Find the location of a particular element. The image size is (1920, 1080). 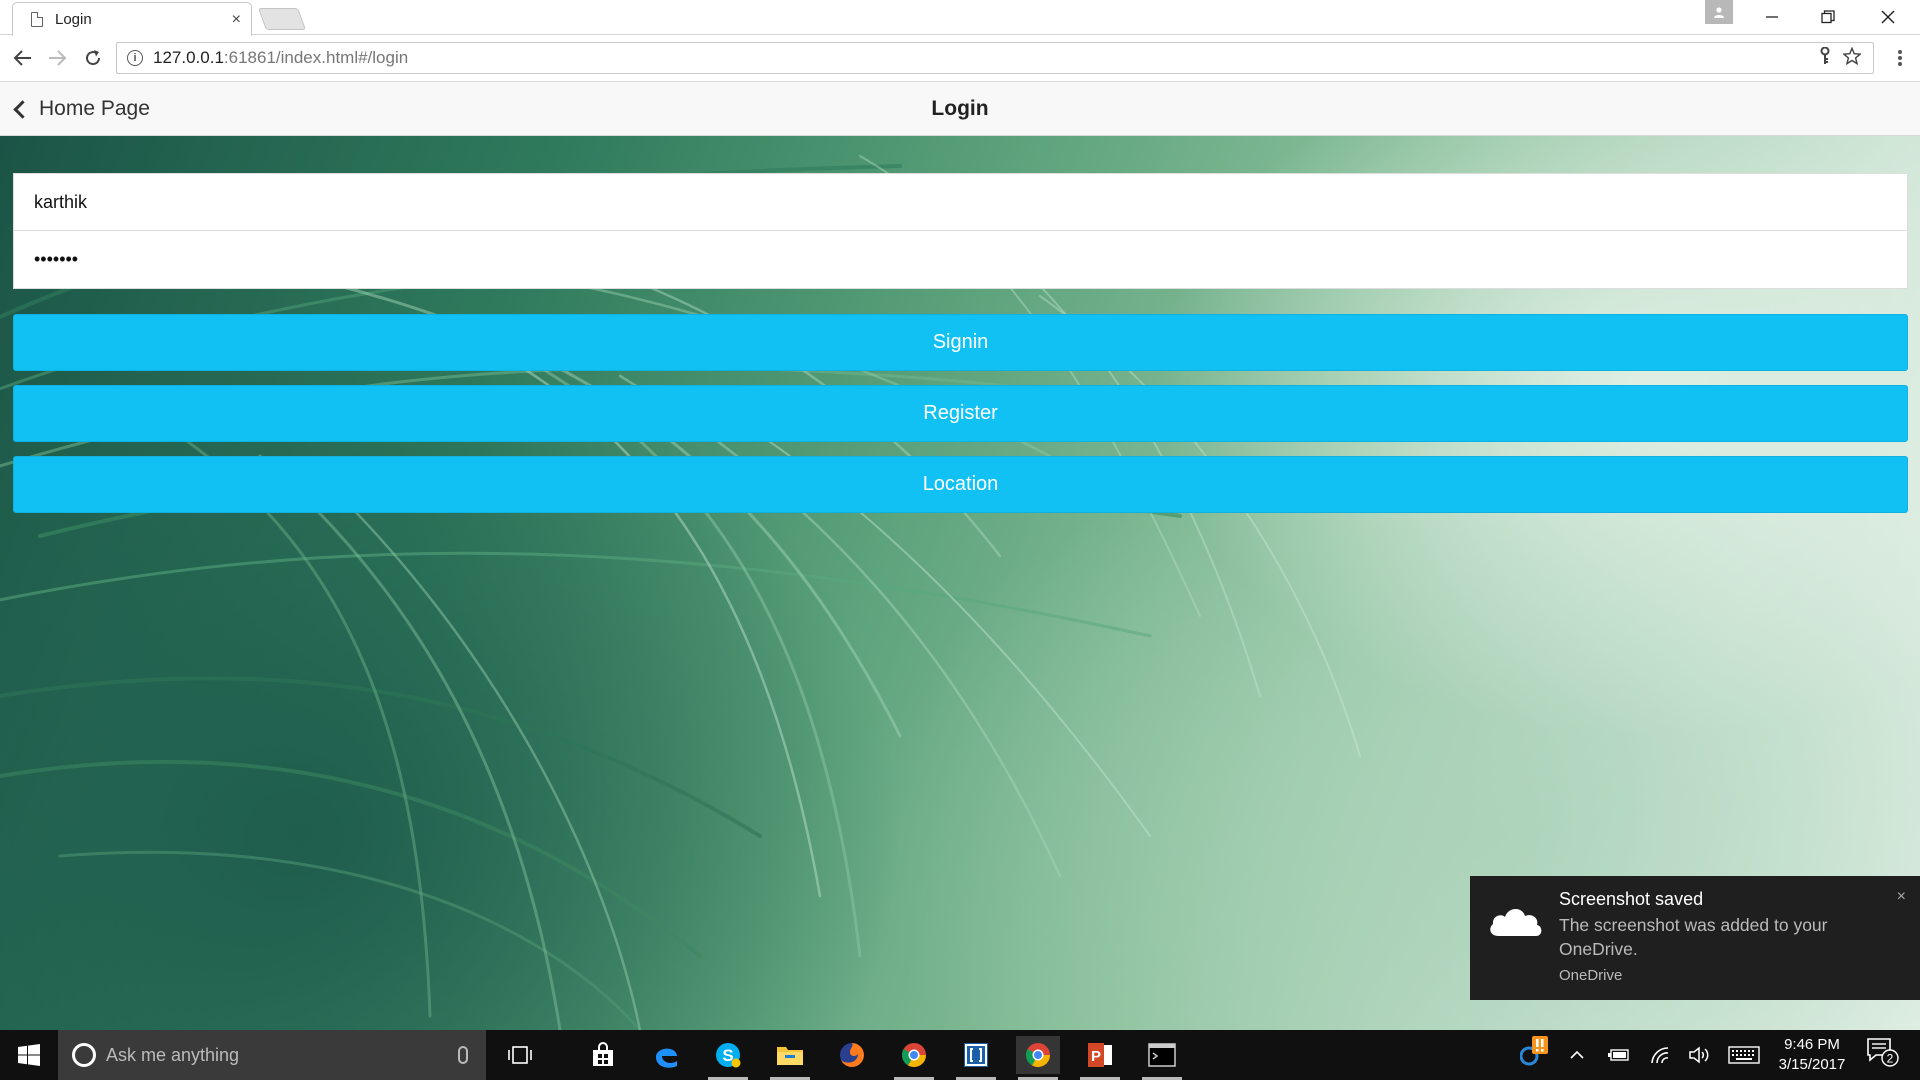

register-button: Register is located at coordinates (960, 413).